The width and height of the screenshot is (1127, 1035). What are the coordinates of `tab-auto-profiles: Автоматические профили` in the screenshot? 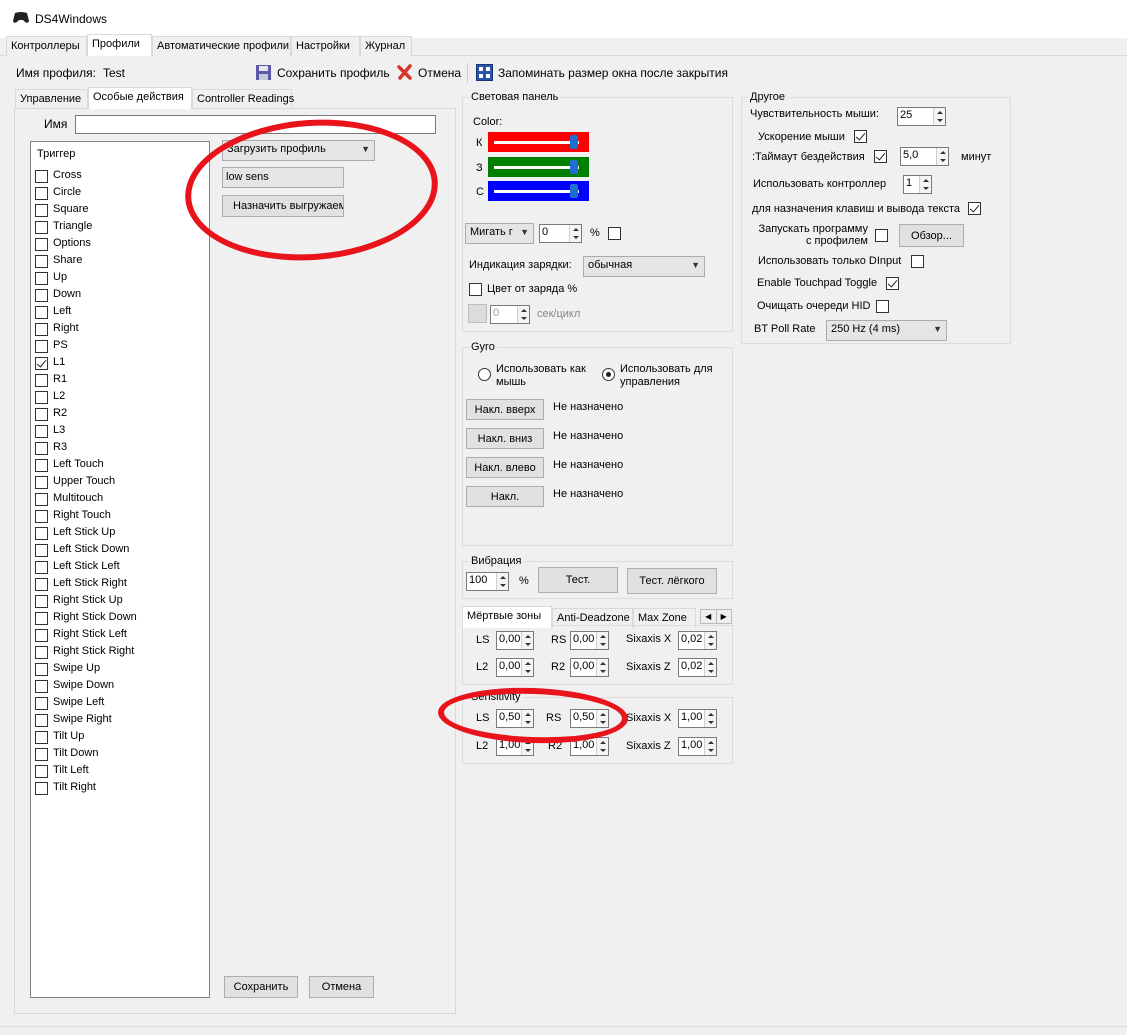 It's located at (221, 46).